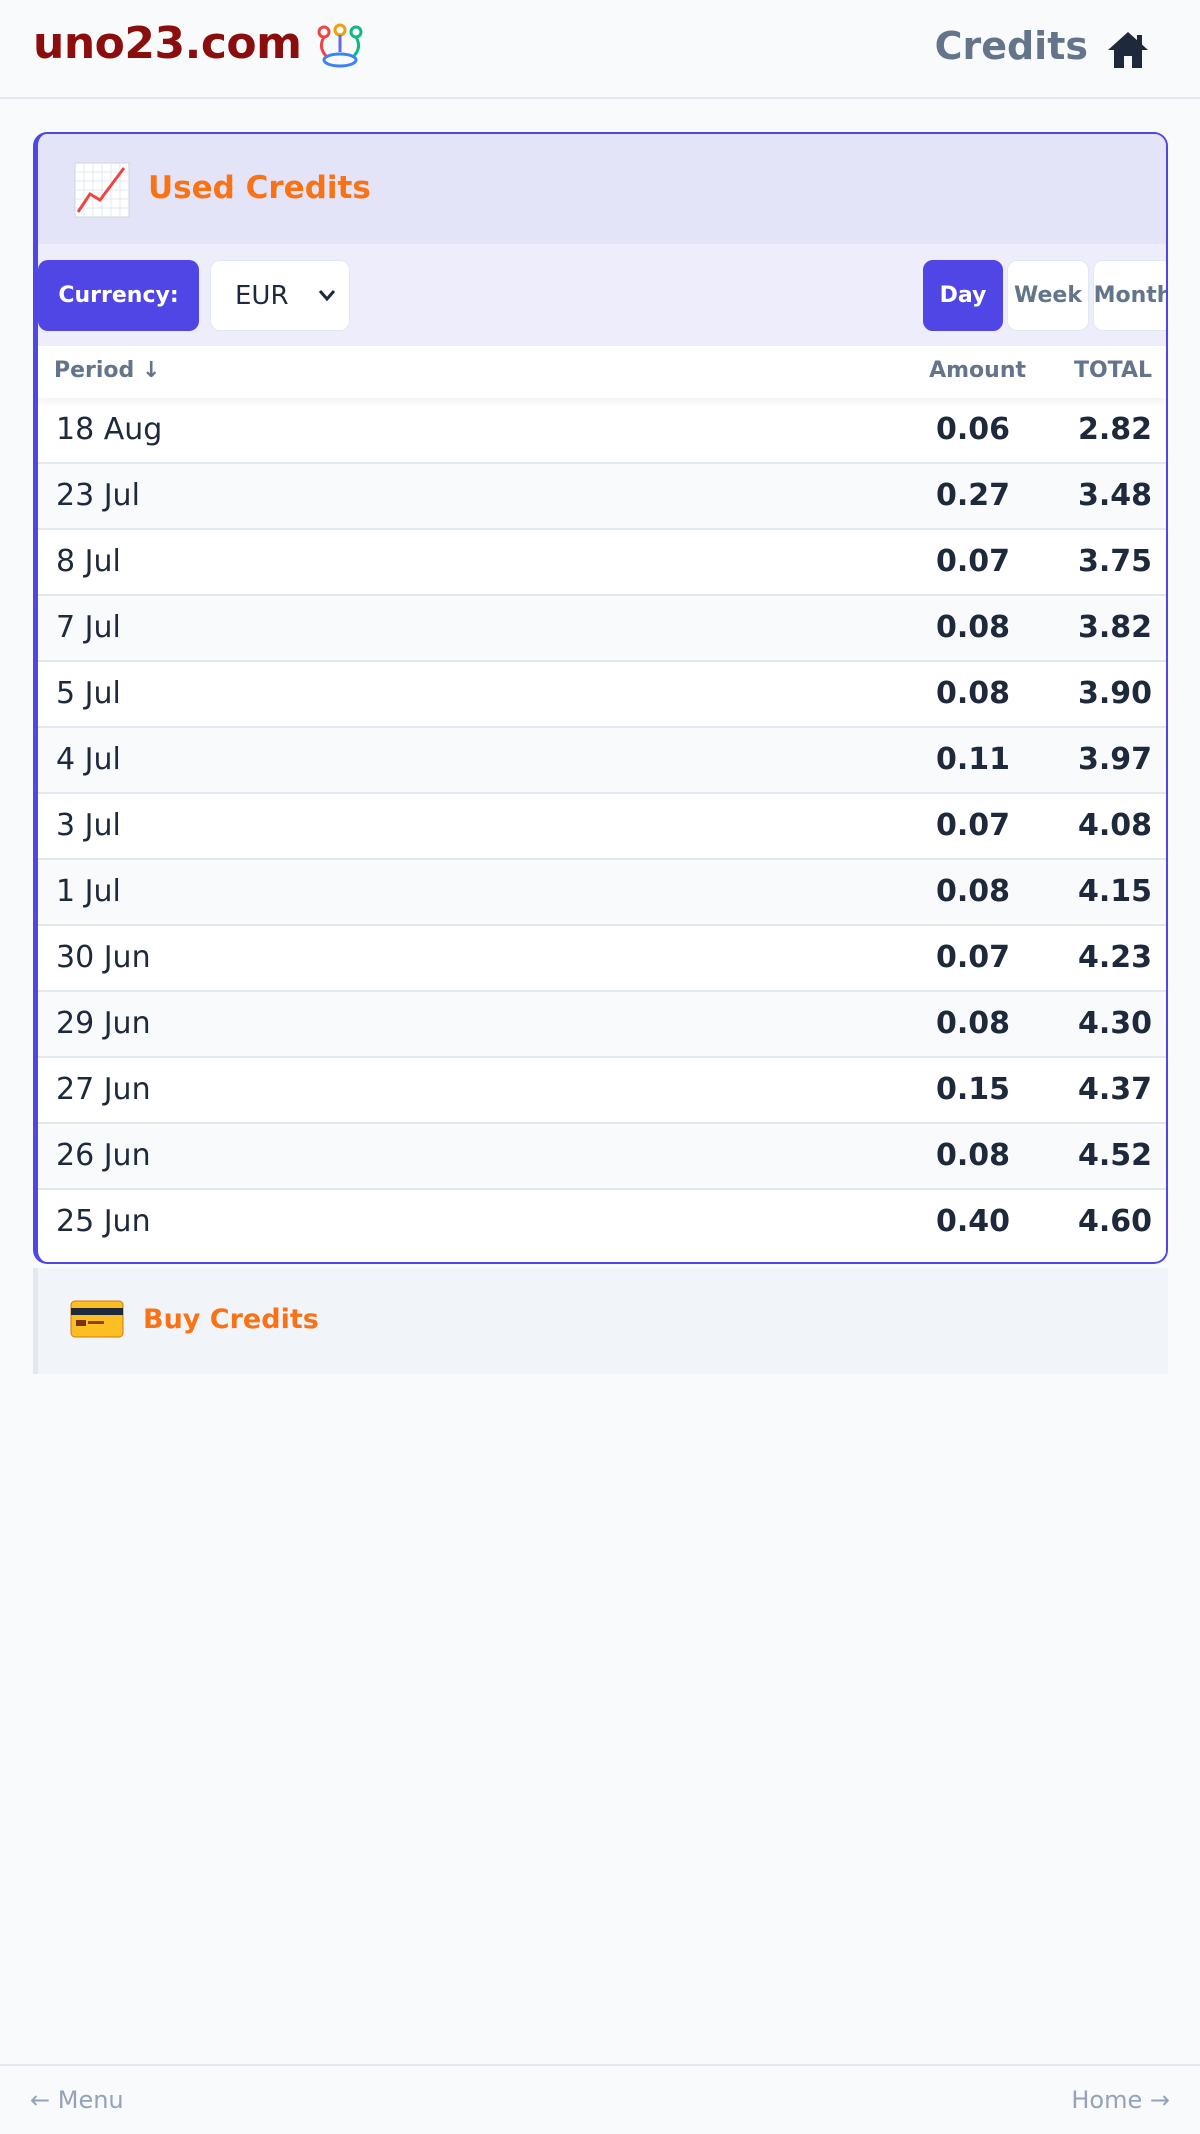 The height and width of the screenshot is (2134, 1200). What do you see at coordinates (107, 370) in the screenshot?
I see `period-column-header: Period ↓` at bounding box center [107, 370].